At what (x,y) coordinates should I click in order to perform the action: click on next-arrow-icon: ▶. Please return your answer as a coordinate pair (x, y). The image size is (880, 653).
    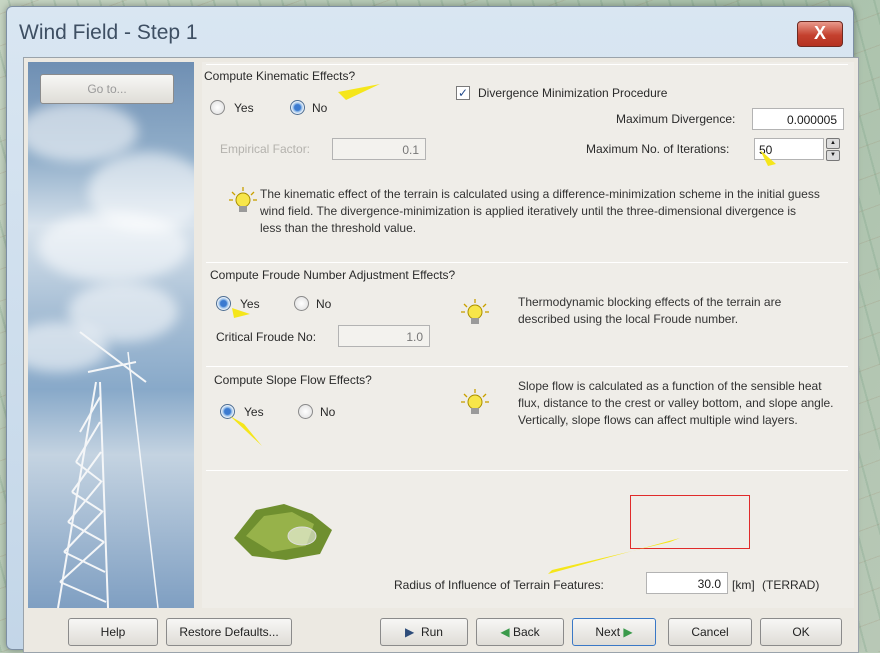
    Looking at the image, I should click on (628, 632).